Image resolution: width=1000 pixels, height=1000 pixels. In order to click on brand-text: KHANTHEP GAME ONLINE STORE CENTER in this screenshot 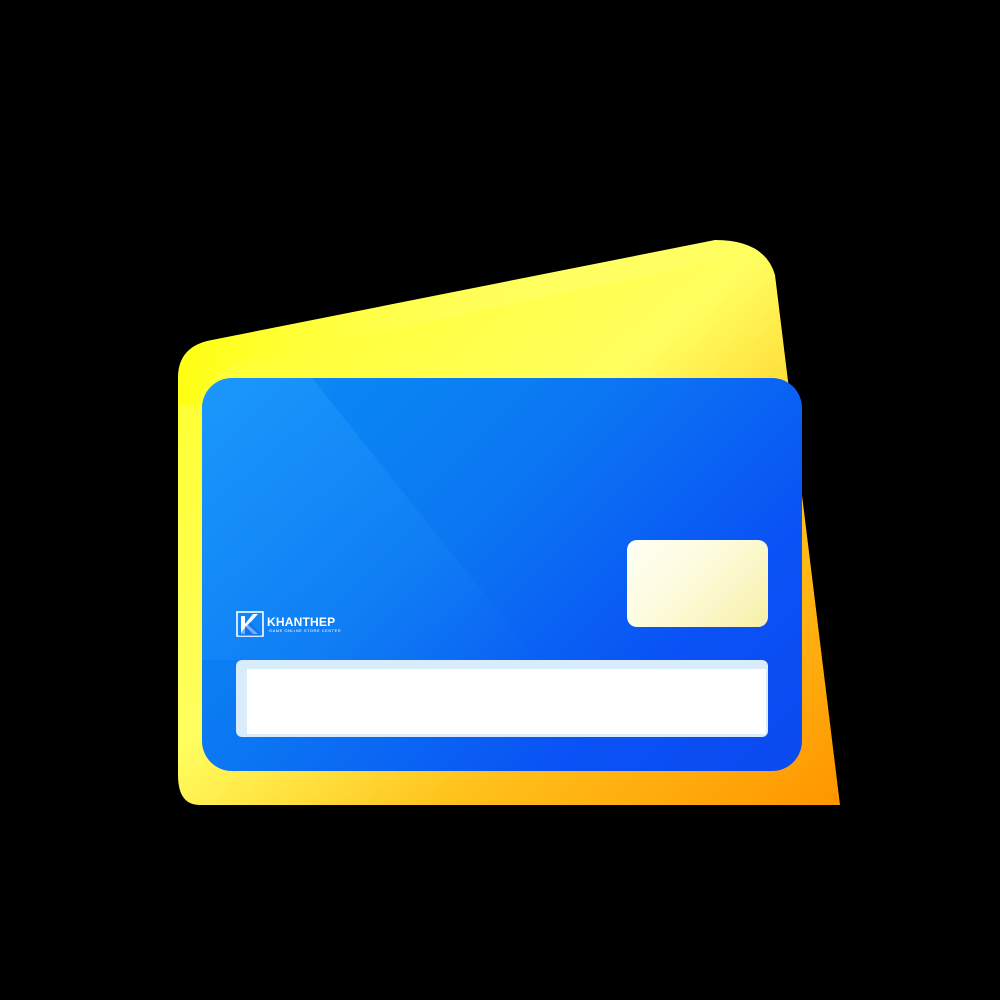, I will do `click(304, 624)`.